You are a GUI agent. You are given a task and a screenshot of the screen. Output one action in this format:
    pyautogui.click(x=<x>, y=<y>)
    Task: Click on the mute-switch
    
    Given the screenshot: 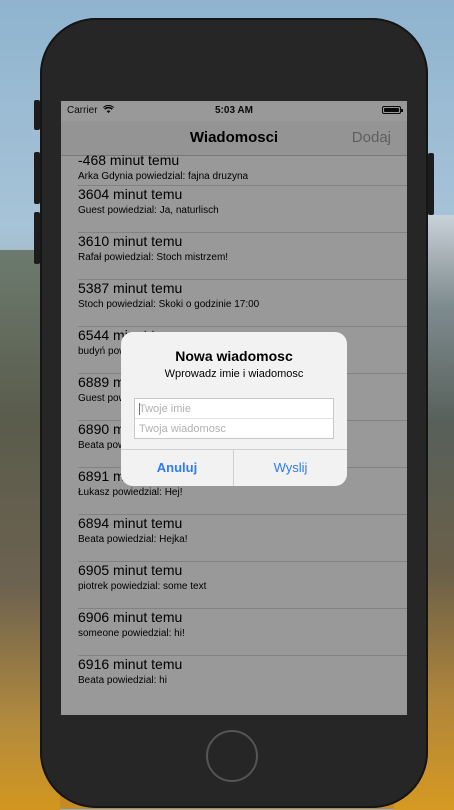 What is the action you would take?
    pyautogui.click(x=37, y=115)
    